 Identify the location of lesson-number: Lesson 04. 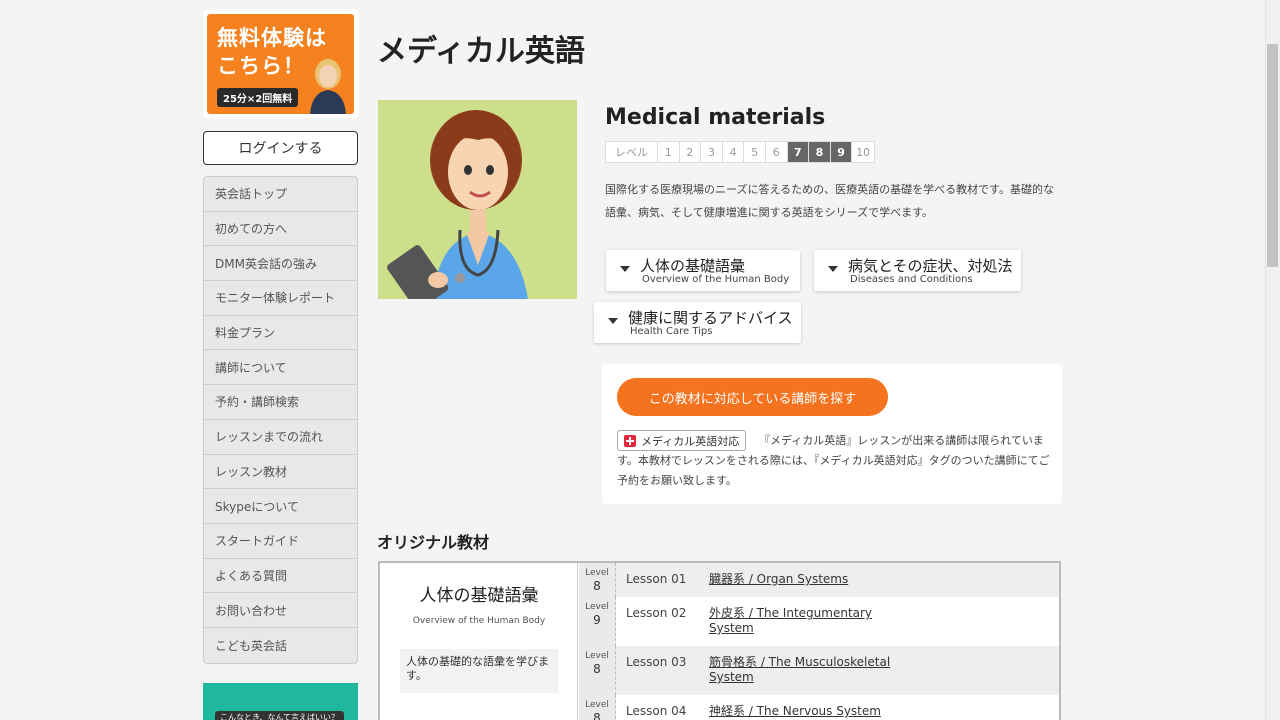
(656, 711).